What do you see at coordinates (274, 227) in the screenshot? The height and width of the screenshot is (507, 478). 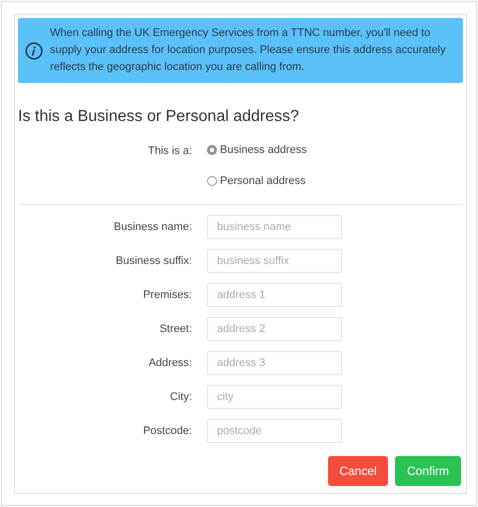 I see `input-field: business name` at bounding box center [274, 227].